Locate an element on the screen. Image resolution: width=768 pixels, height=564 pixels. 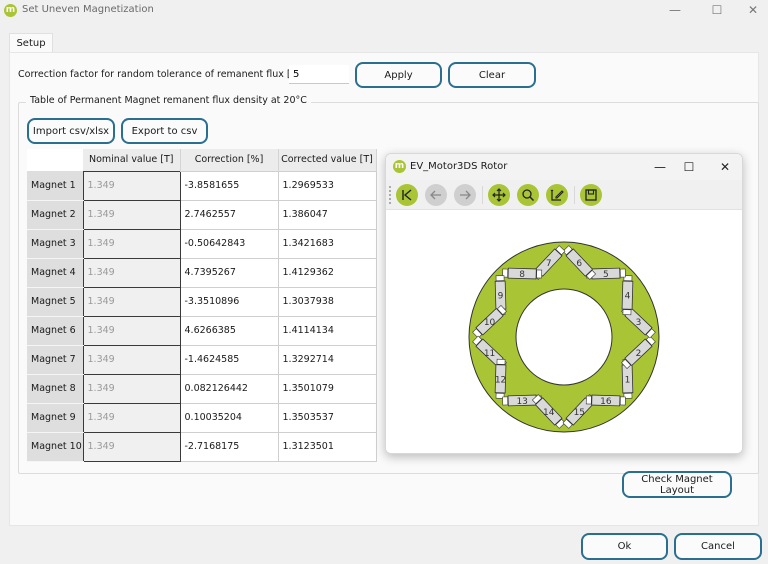
home-button is located at coordinates (407, 195).